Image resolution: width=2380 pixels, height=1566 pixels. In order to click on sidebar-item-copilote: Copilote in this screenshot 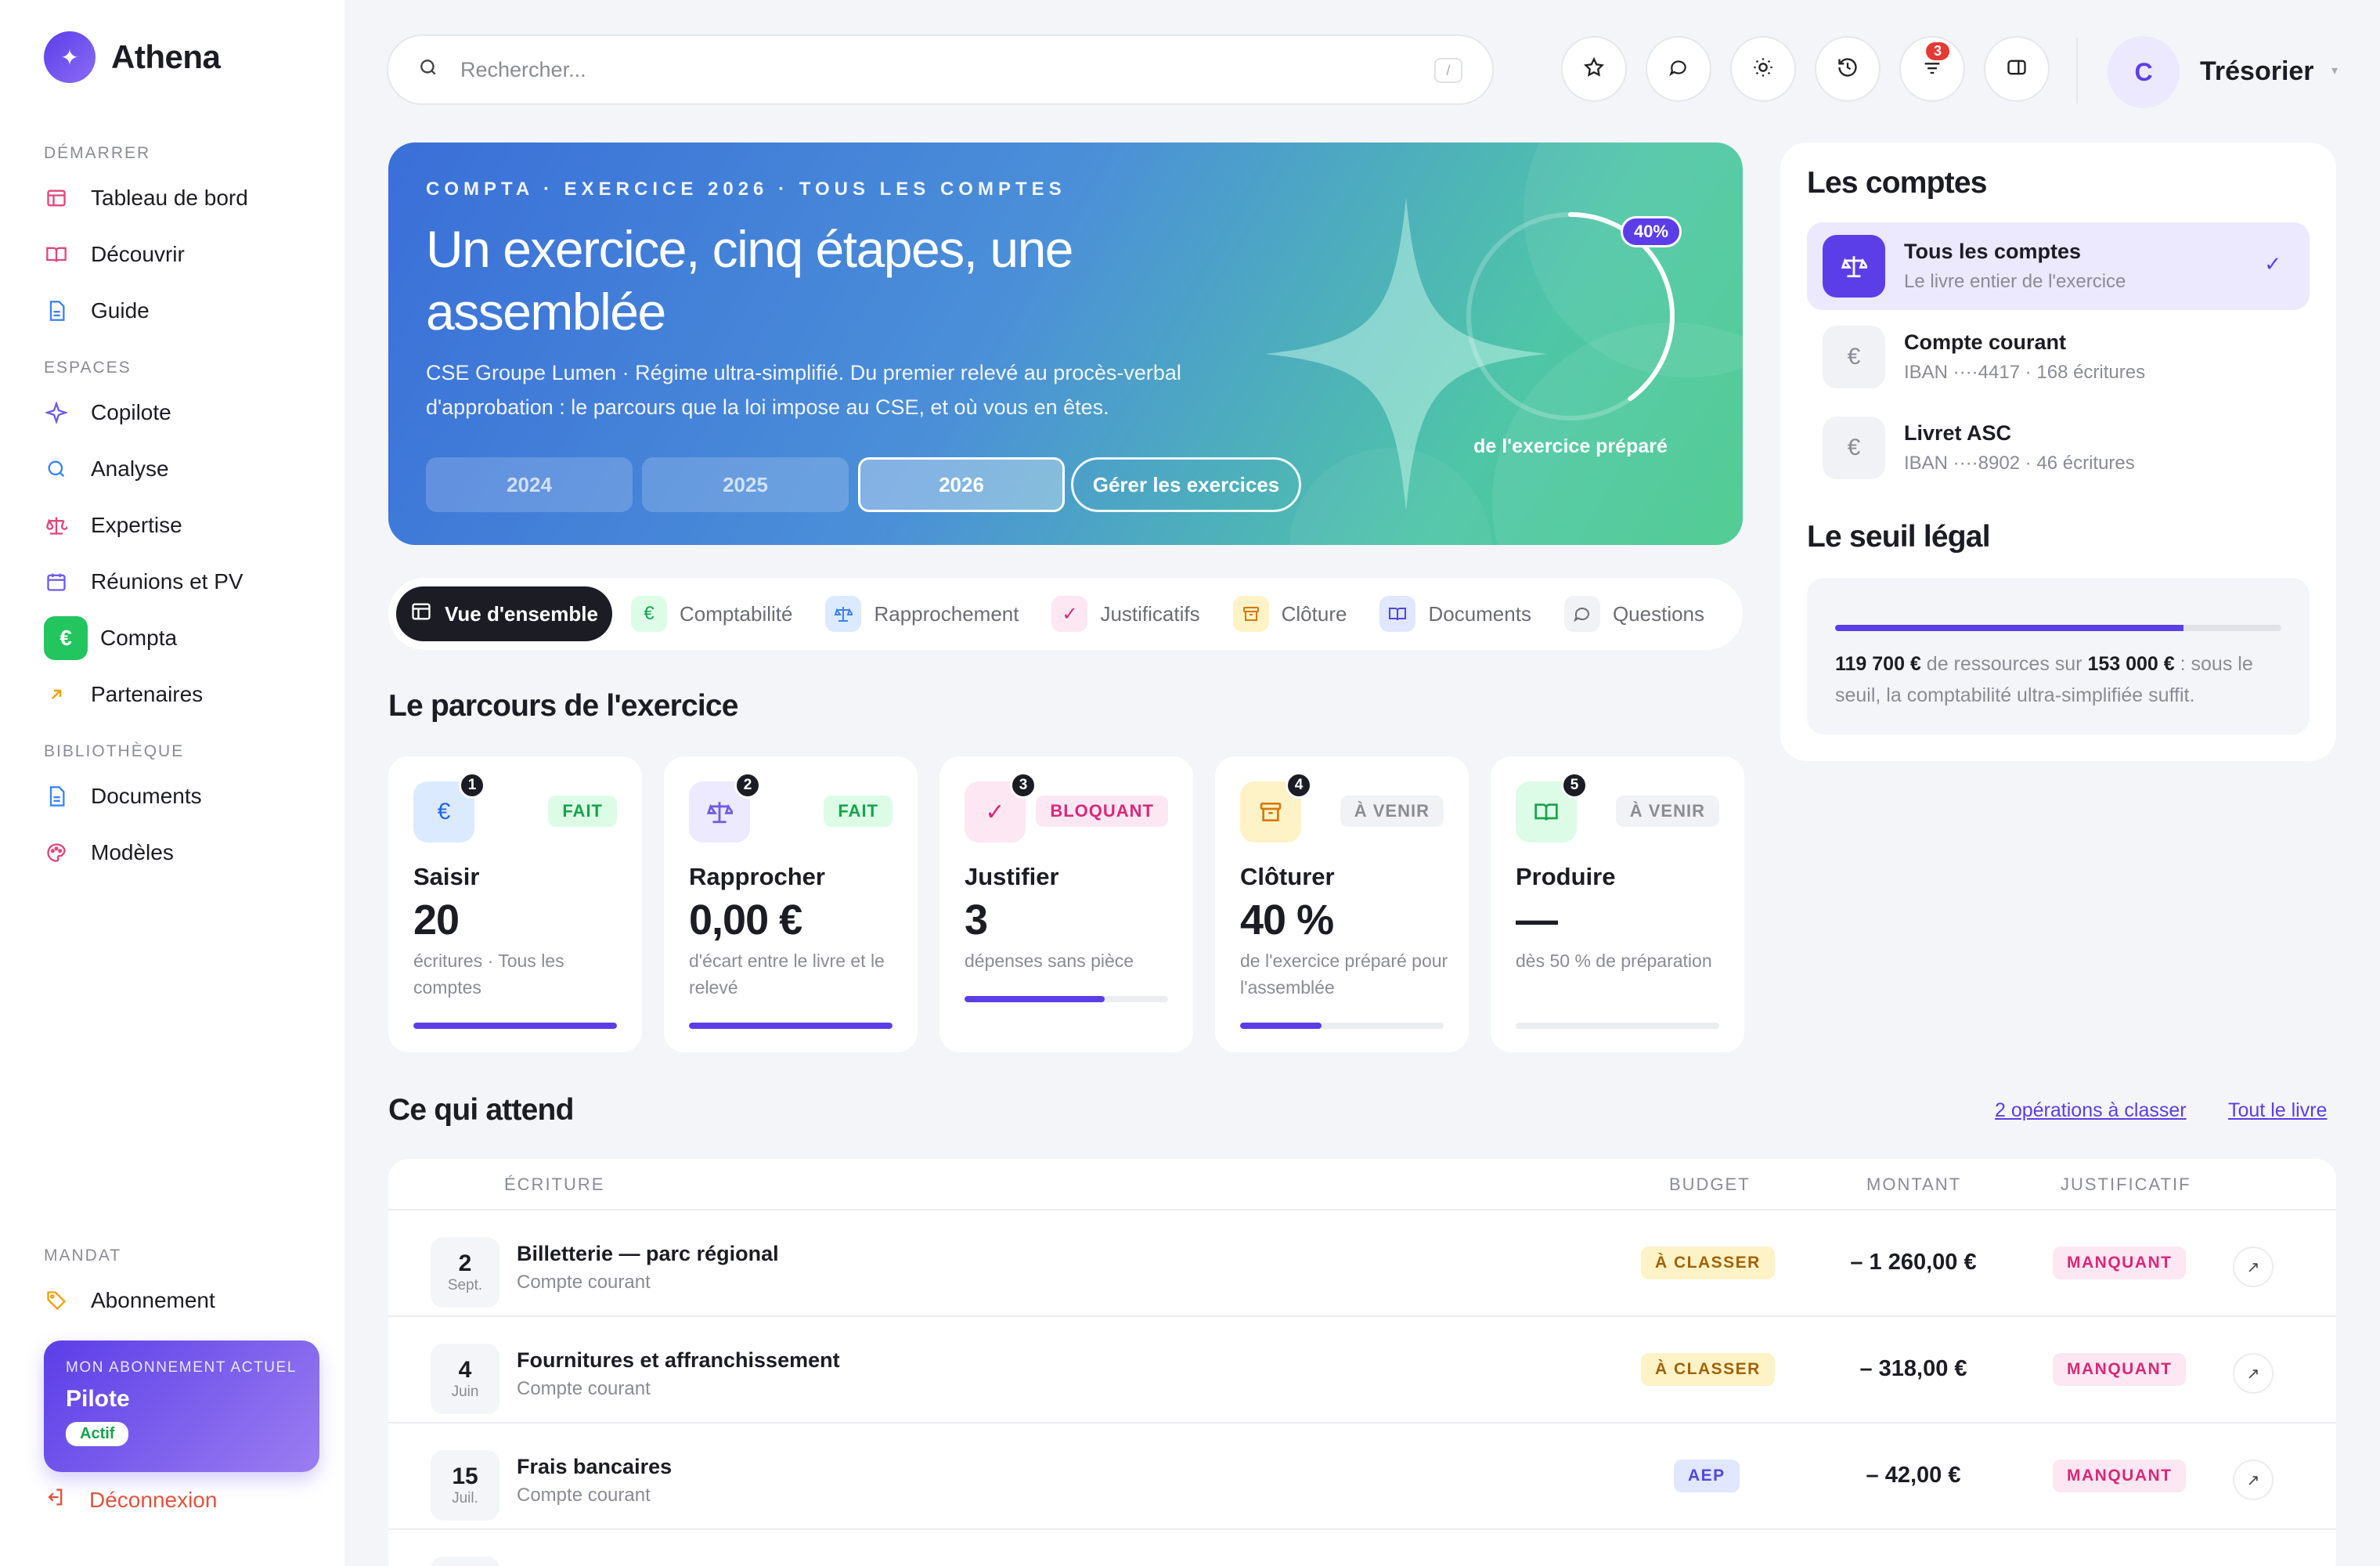, I will do `click(177, 412)`.